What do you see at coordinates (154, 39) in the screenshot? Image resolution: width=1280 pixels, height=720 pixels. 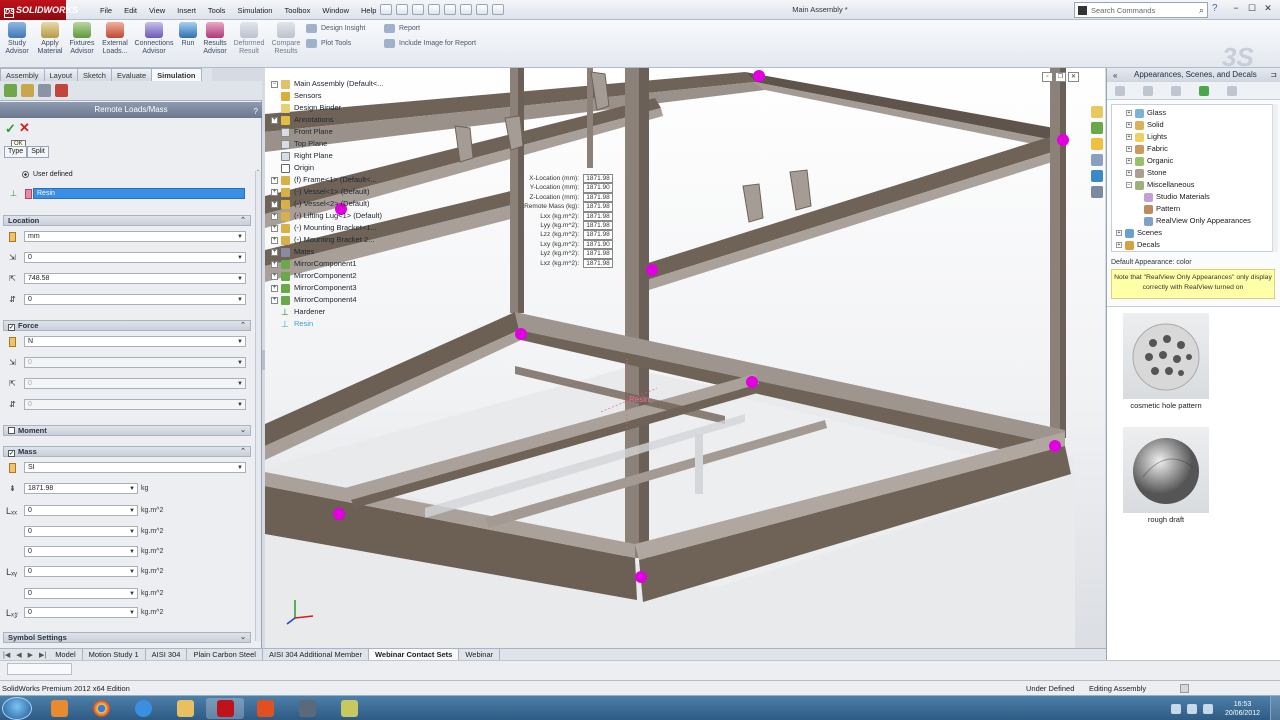 I see `connections-advisor-button: Connections Advisor` at bounding box center [154, 39].